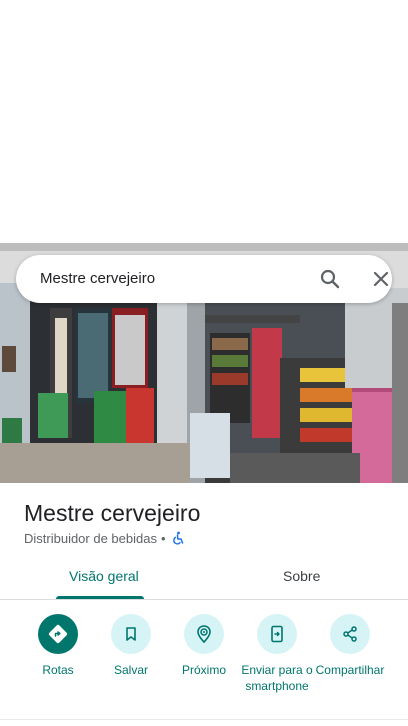 The image size is (408, 726). What do you see at coordinates (330, 279) in the screenshot?
I see `search-icon` at bounding box center [330, 279].